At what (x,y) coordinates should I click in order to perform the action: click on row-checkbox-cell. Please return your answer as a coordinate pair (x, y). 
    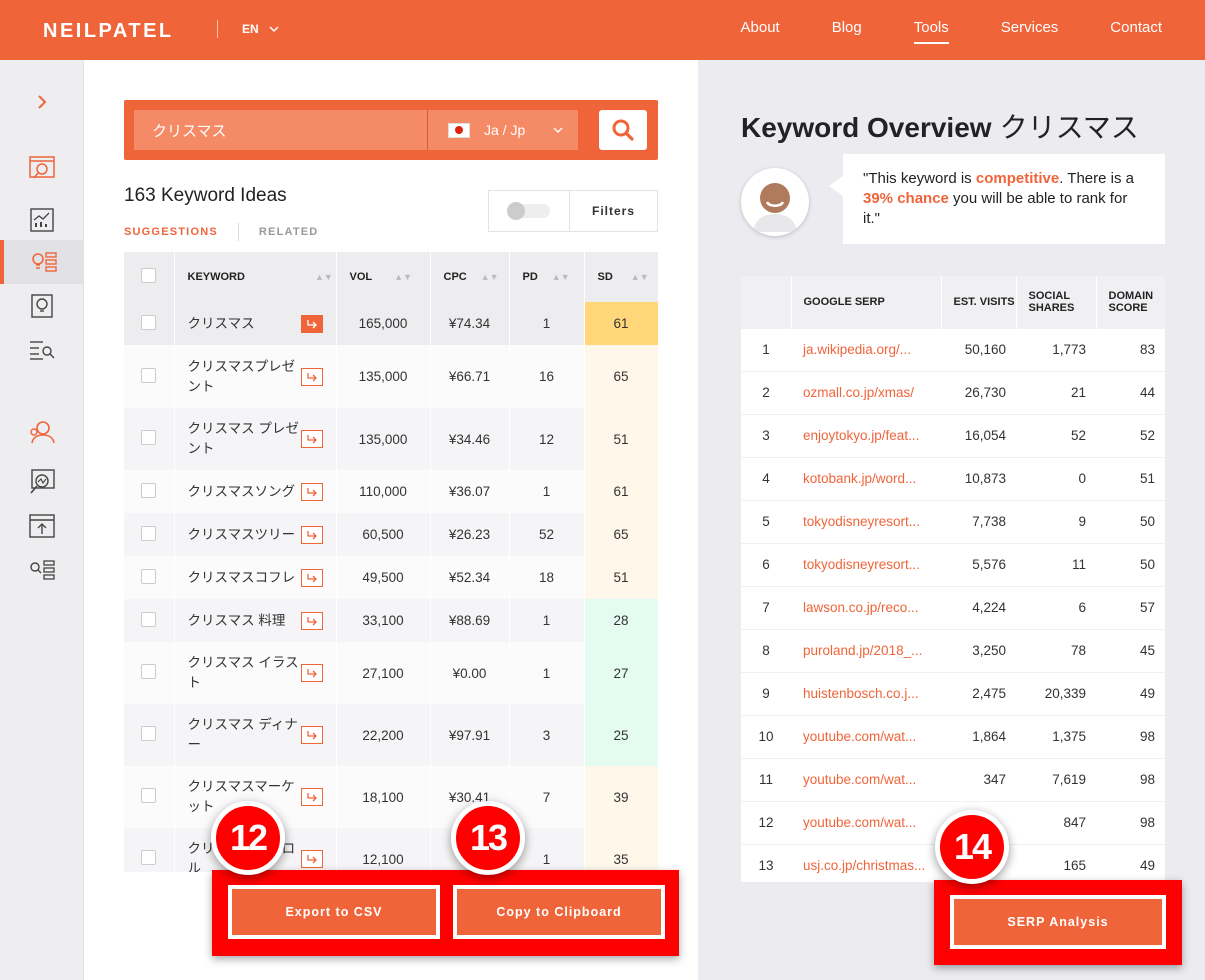
    Looking at the image, I should click on (149, 491).